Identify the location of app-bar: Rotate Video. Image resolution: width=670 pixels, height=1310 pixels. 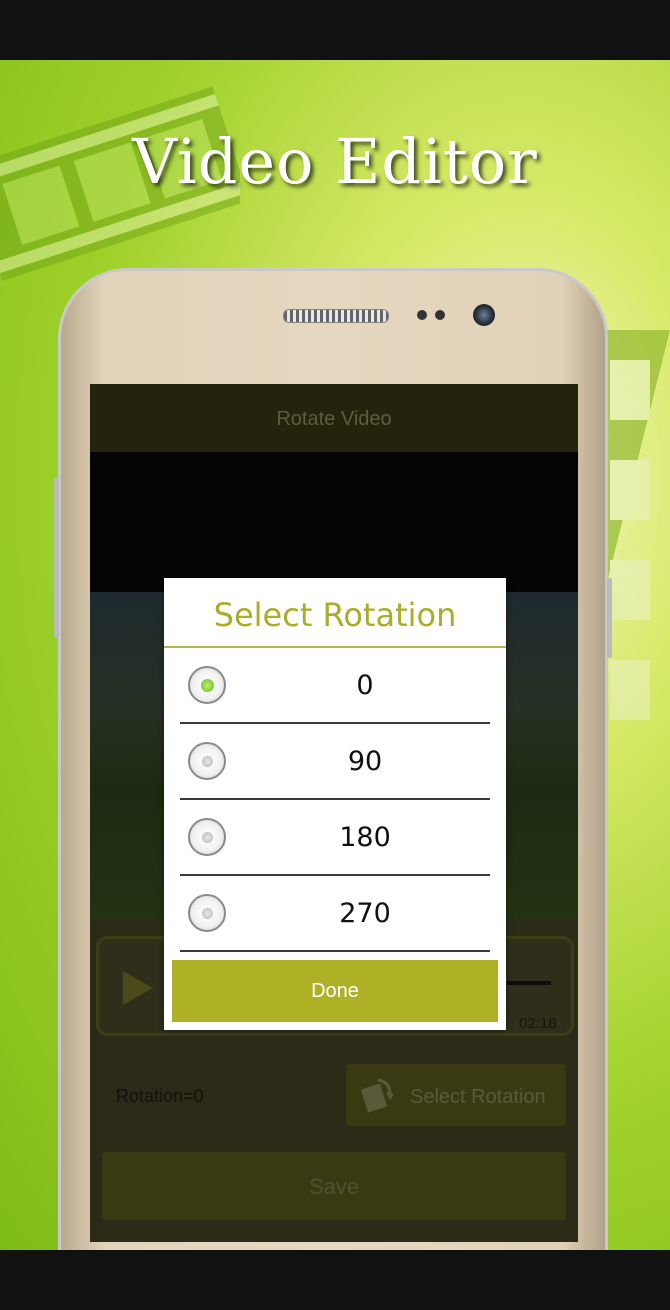
(334, 418).